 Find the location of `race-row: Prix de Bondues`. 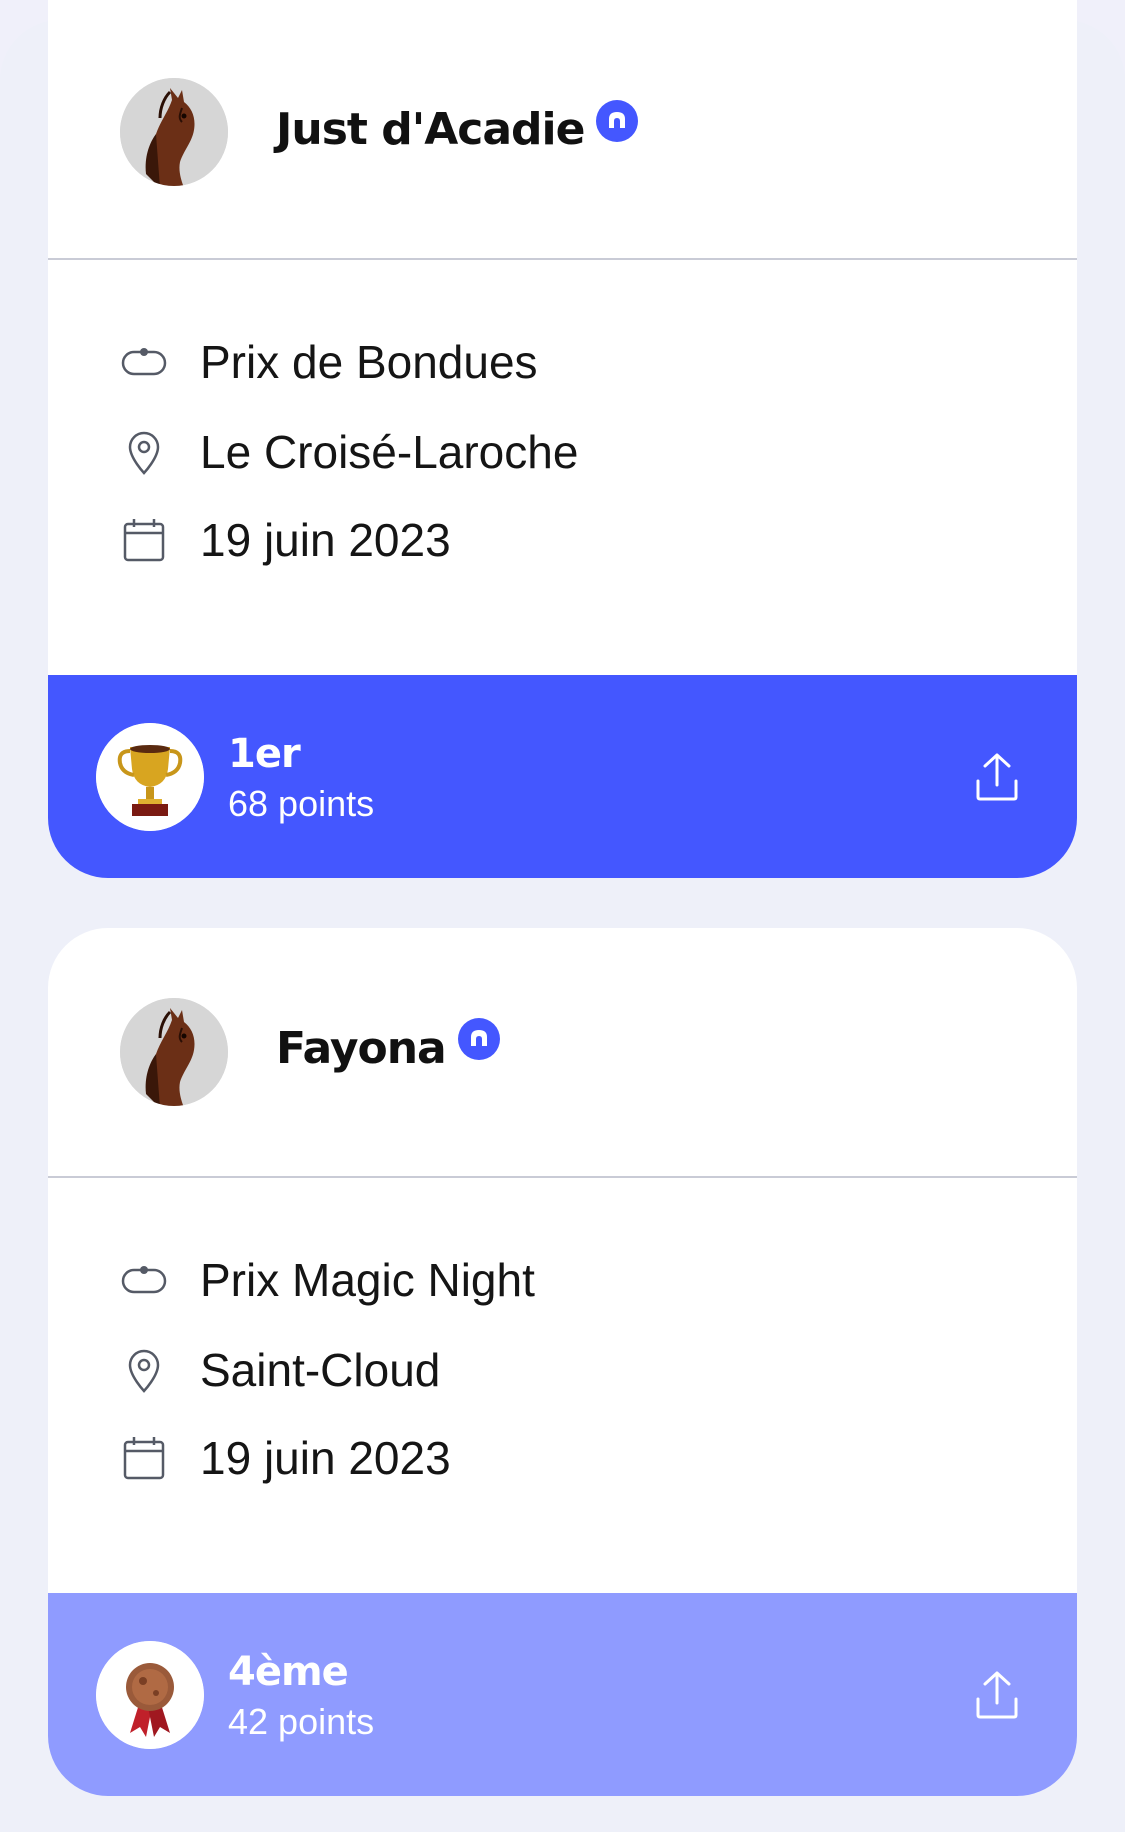

race-row: Prix de Bondues is located at coordinates (329, 362).